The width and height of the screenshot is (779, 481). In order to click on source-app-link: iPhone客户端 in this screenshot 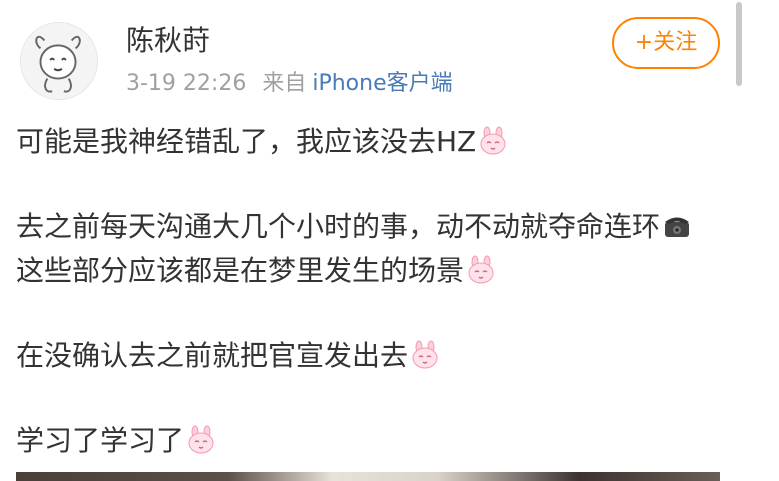, I will do `click(382, 83)`.